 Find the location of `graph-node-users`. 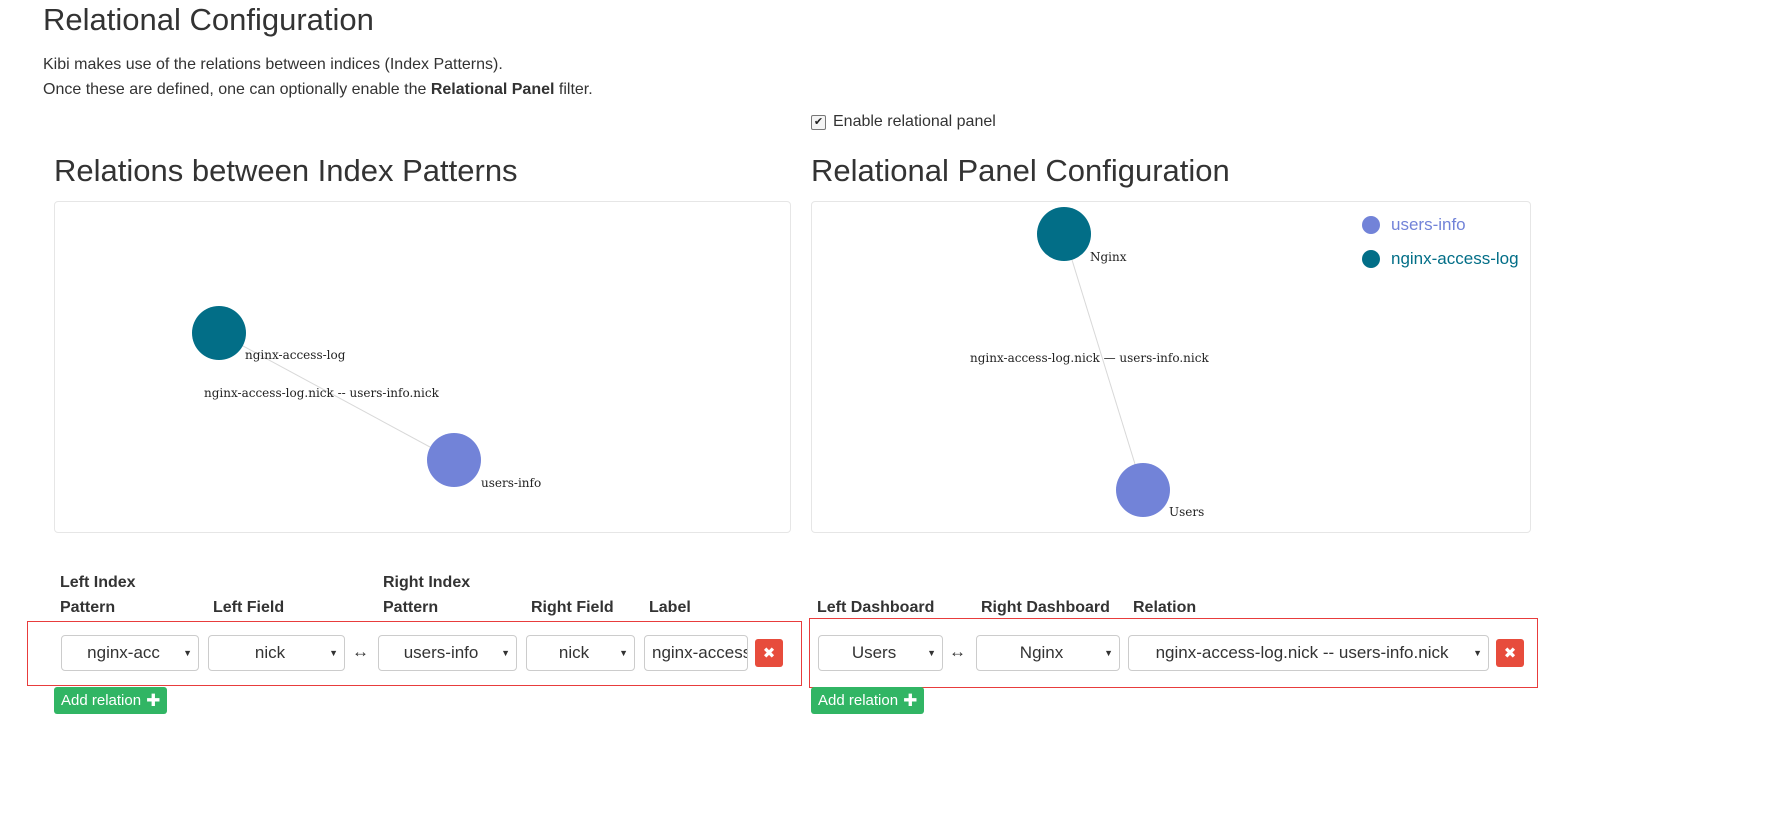

graph-node-users is located at coordinates (1143, 490).